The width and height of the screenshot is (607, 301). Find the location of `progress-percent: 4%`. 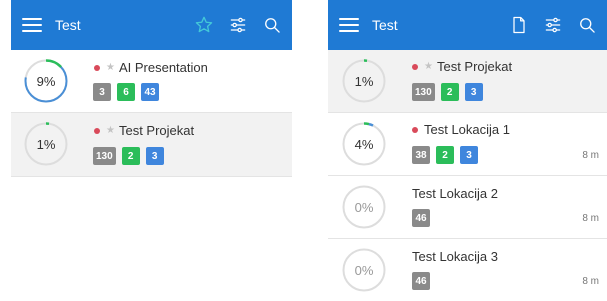

progress-percent: 4% is located at coordinates (364, 144).